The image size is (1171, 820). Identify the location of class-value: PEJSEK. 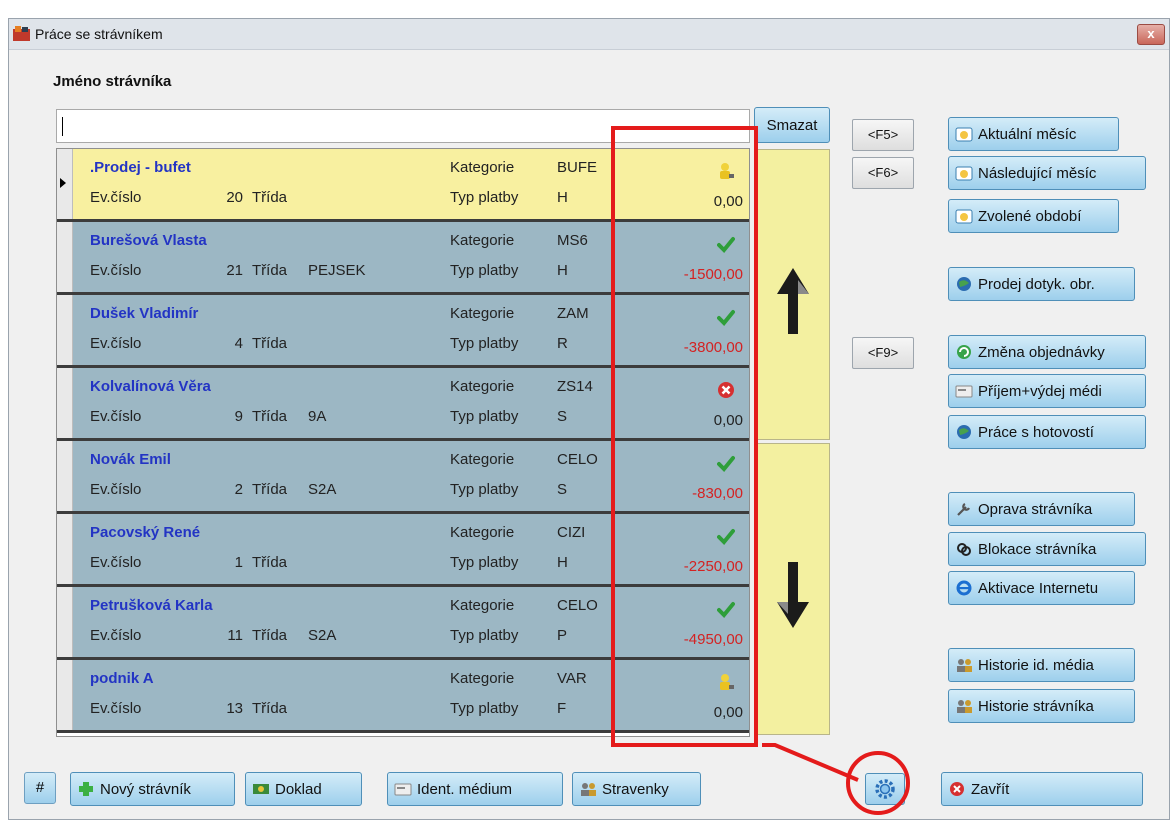
(337, 270).